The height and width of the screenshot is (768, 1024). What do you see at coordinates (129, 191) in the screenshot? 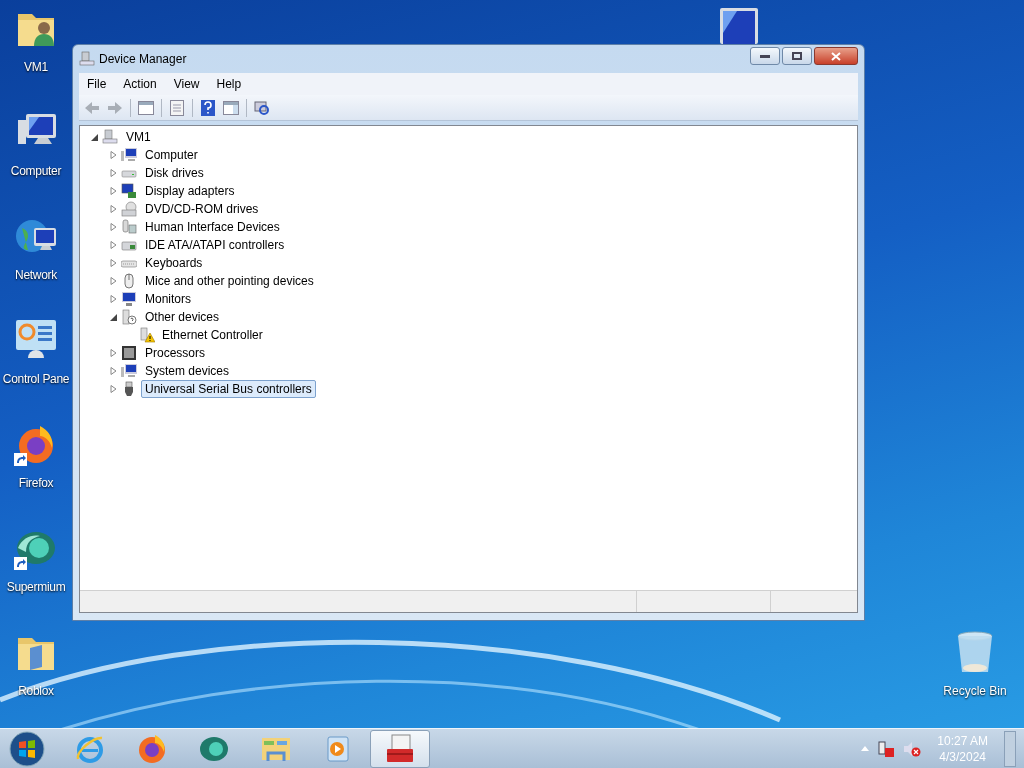
I see `display-adapter-icon` at bounding box center [129, 191].